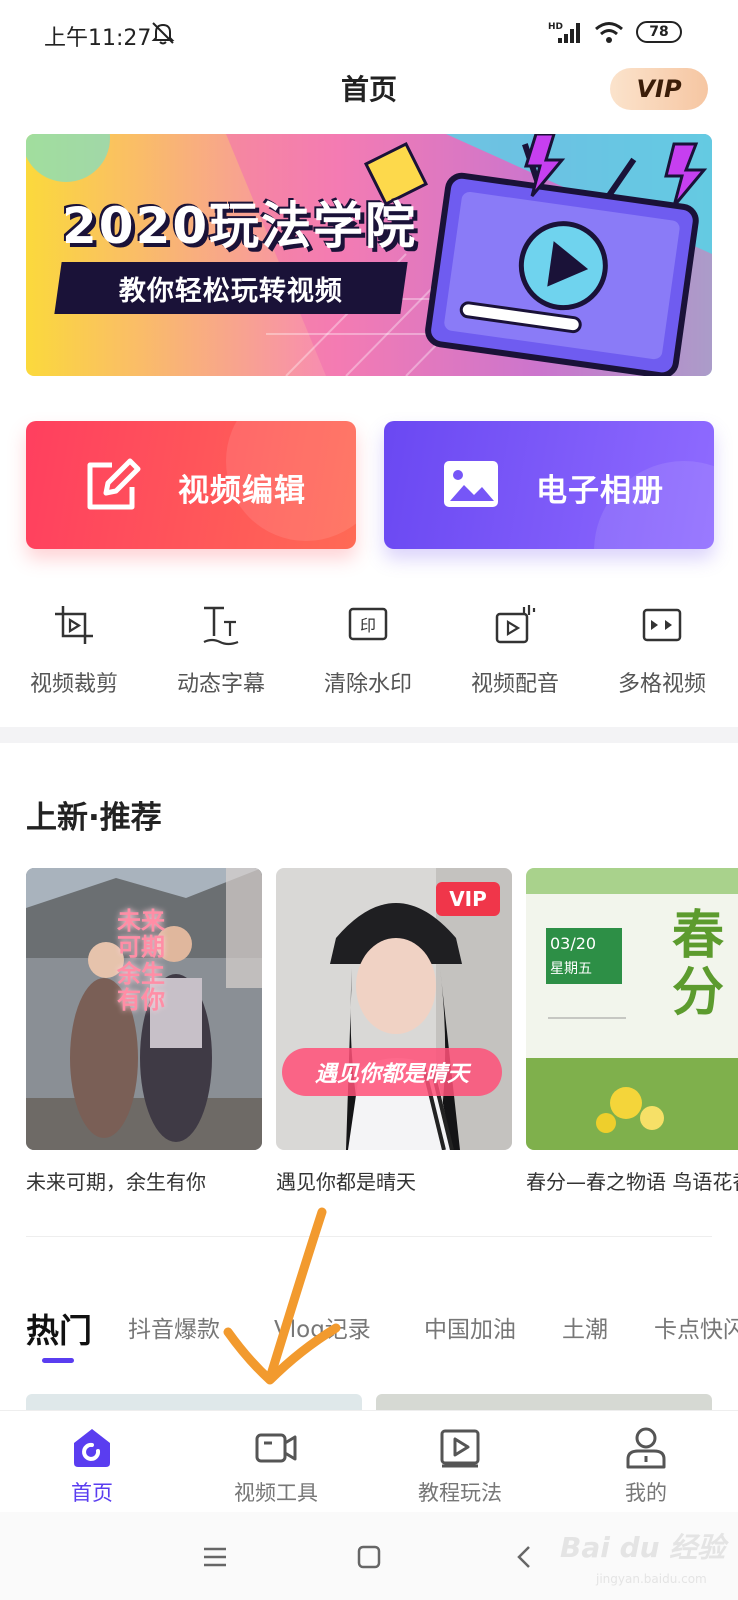  I want to click on video-edit-label: 视频编辑, so click(242, 491).